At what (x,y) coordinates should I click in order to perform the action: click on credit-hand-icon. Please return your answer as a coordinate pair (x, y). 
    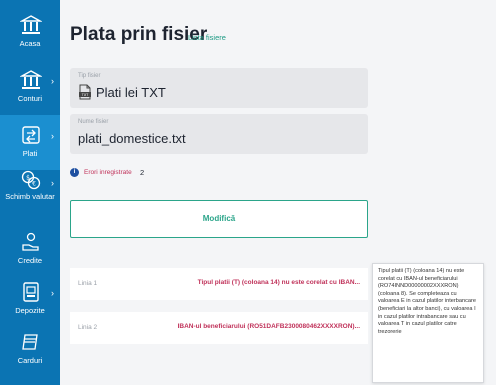
    Looking at the image, I should click on (31, 242).